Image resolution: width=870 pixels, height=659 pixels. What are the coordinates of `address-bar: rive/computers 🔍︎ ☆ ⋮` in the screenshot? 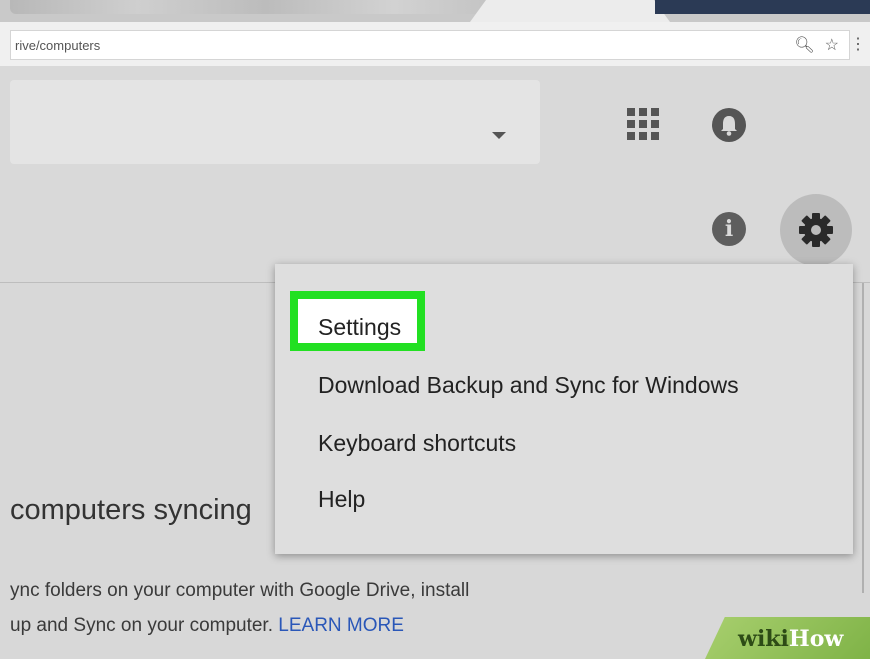 It's located at (435, 44).